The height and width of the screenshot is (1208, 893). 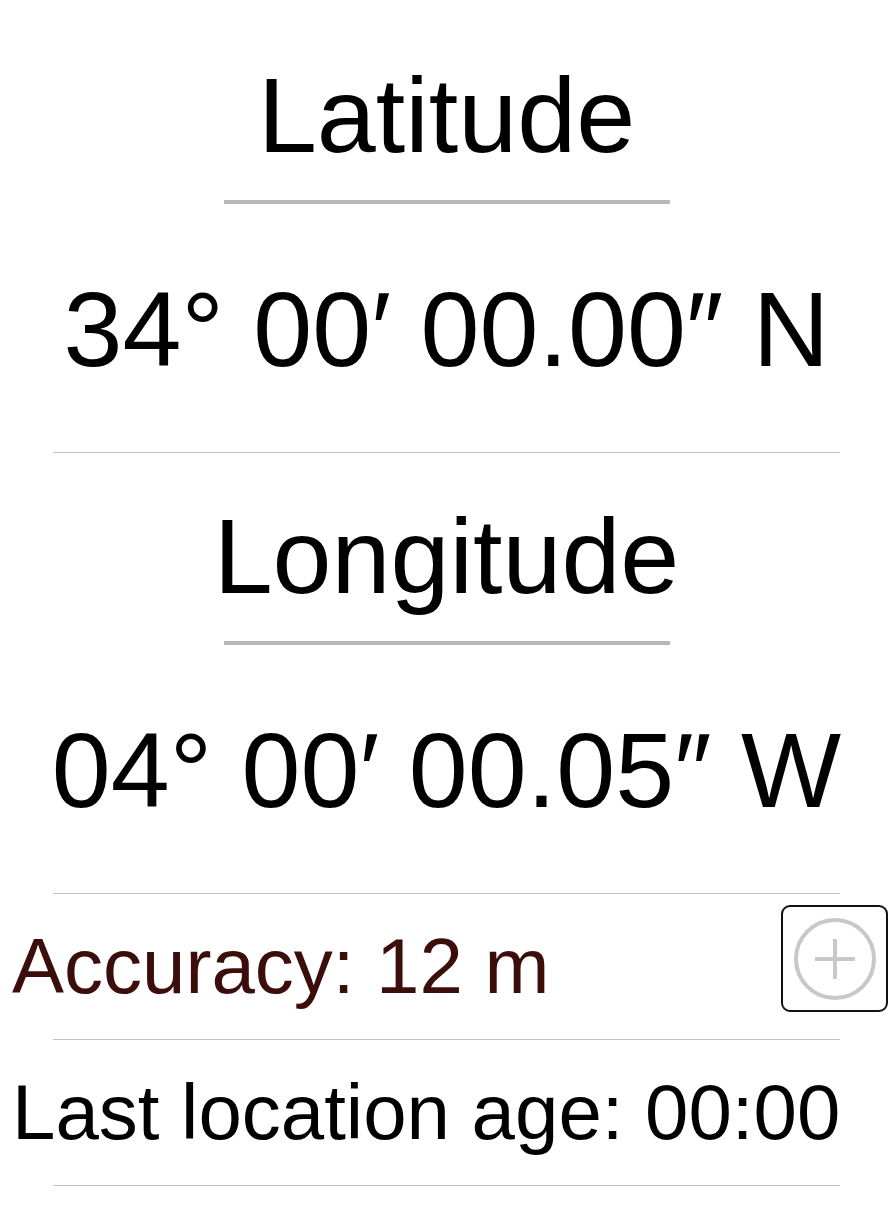 What do you see at coordinates (446, 329) in the screenshot?
I see `coordinate-value: 34° 00′ 00.00″ N` at bounding box center [446, 329].